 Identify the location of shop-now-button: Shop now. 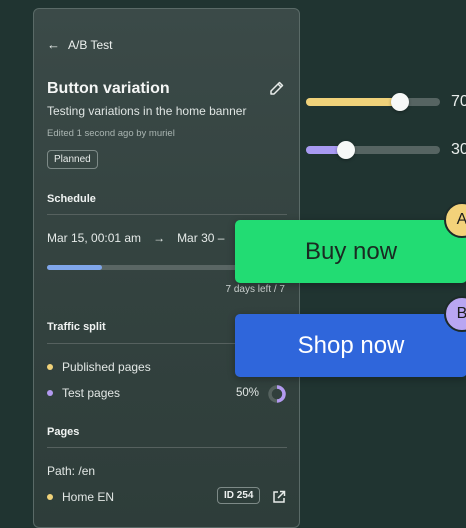
(350, 345).